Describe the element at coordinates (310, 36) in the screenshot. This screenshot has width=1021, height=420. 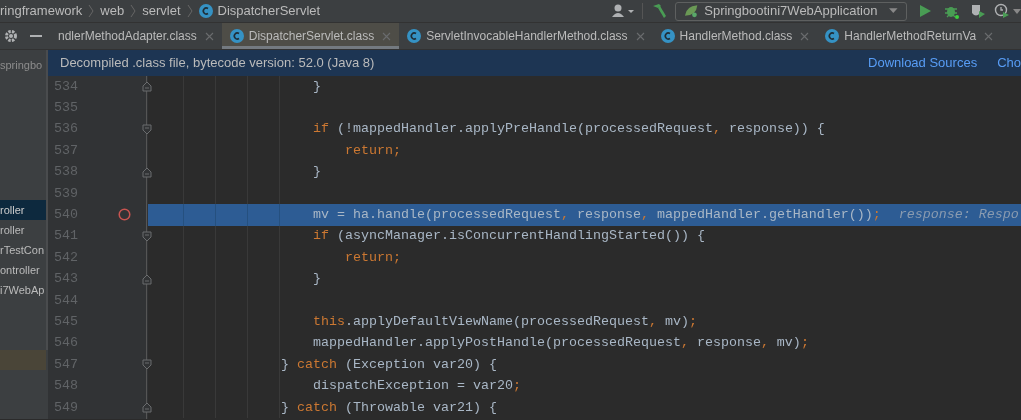
I see `editor-tab: DispatcherServlet.class` at that location.